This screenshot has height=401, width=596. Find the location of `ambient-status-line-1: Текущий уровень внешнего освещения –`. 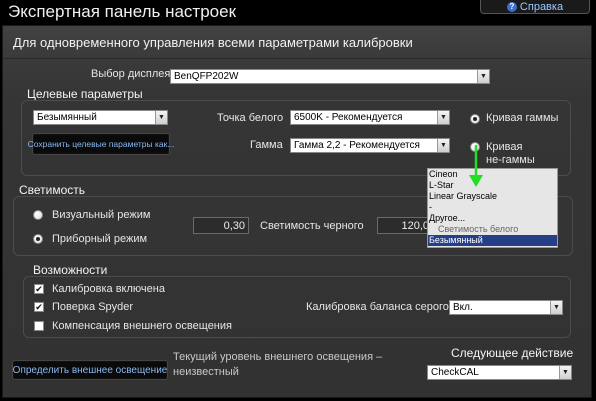

ambient-status-line-1: Текущий уровень внешнего освещения – is located at coordinates (278, 357).